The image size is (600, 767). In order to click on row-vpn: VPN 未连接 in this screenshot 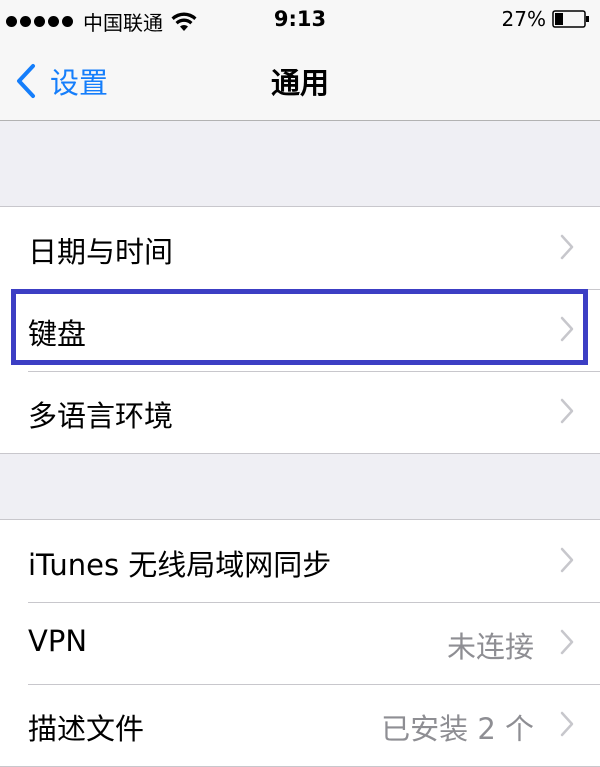, I will do `click(300, 643)`.